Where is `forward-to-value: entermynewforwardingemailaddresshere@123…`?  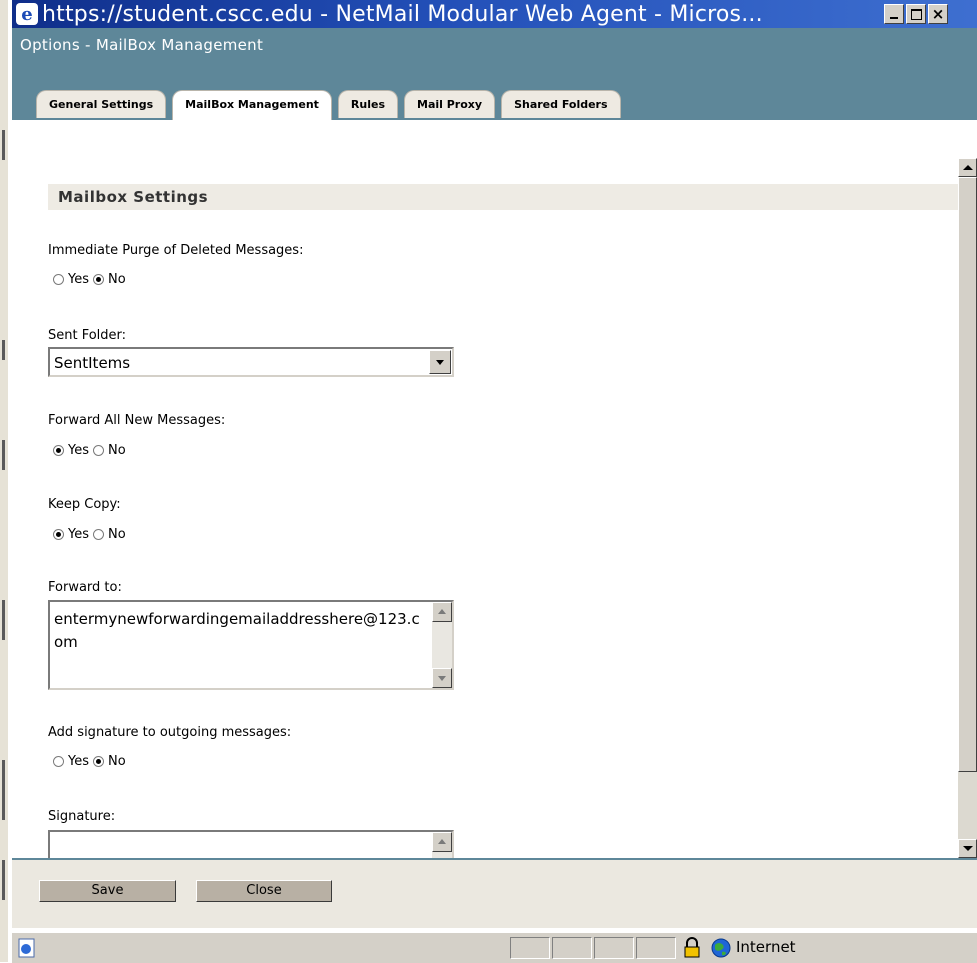
forward-to-value: entermynewforwardingemailaddresshere@123… is located at coordinates (237, 630).